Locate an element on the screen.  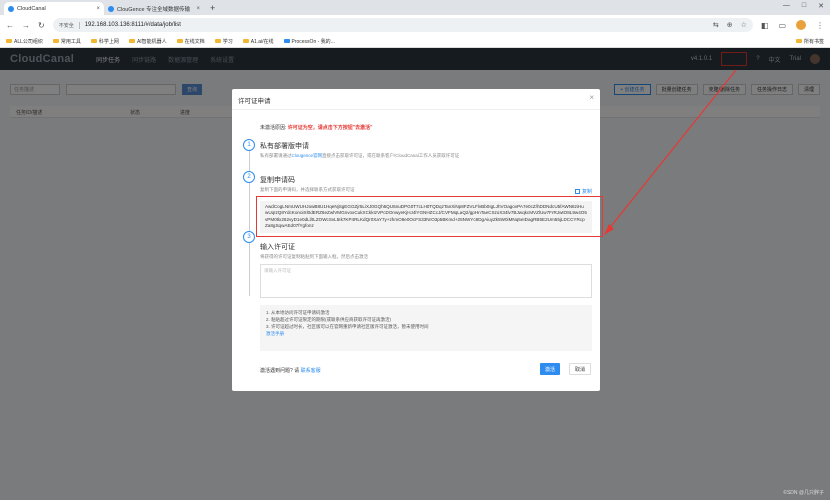
copy-icon is located at coordinates (577, 191).